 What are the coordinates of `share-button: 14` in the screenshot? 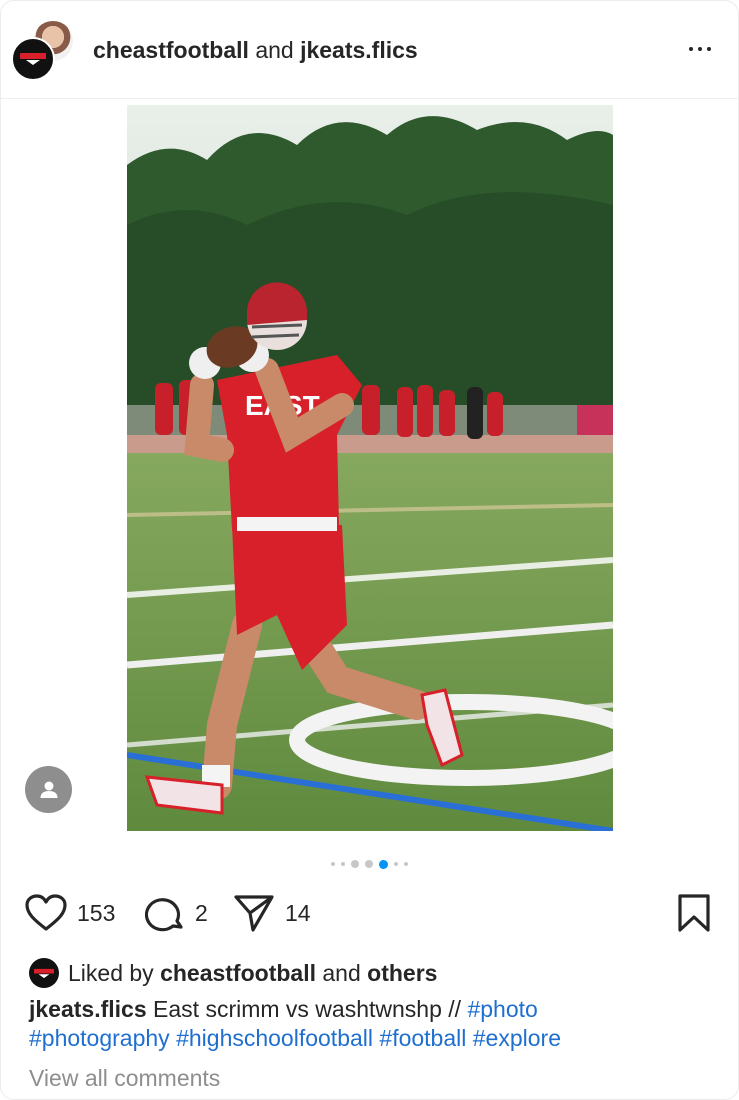 It's located at (272, 913).